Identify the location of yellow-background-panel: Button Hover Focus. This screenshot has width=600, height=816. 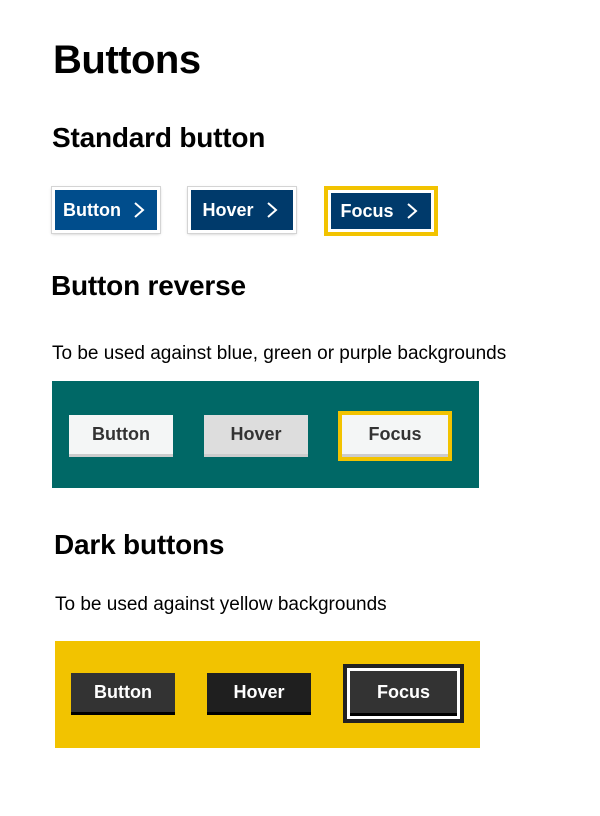
(267, 694).